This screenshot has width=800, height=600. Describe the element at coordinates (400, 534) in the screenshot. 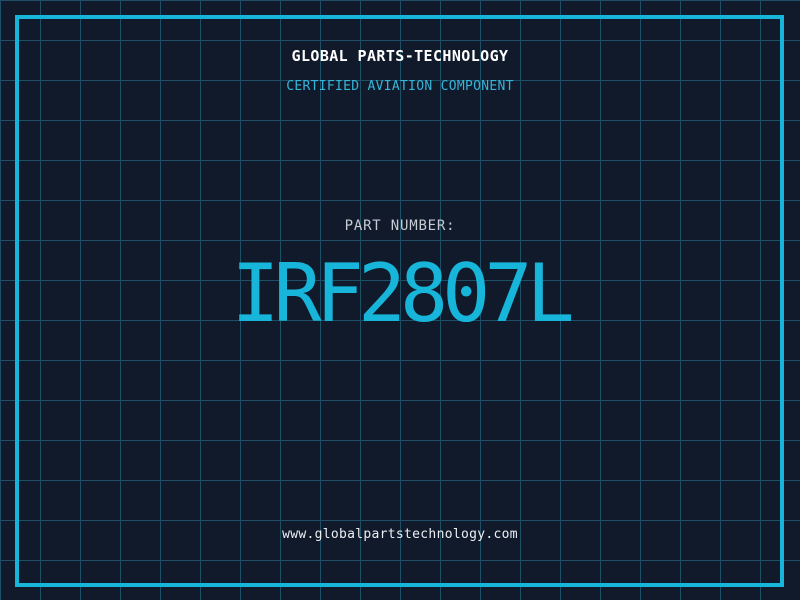

I see `website-url: www.globalpartstechnology.com` at that location.